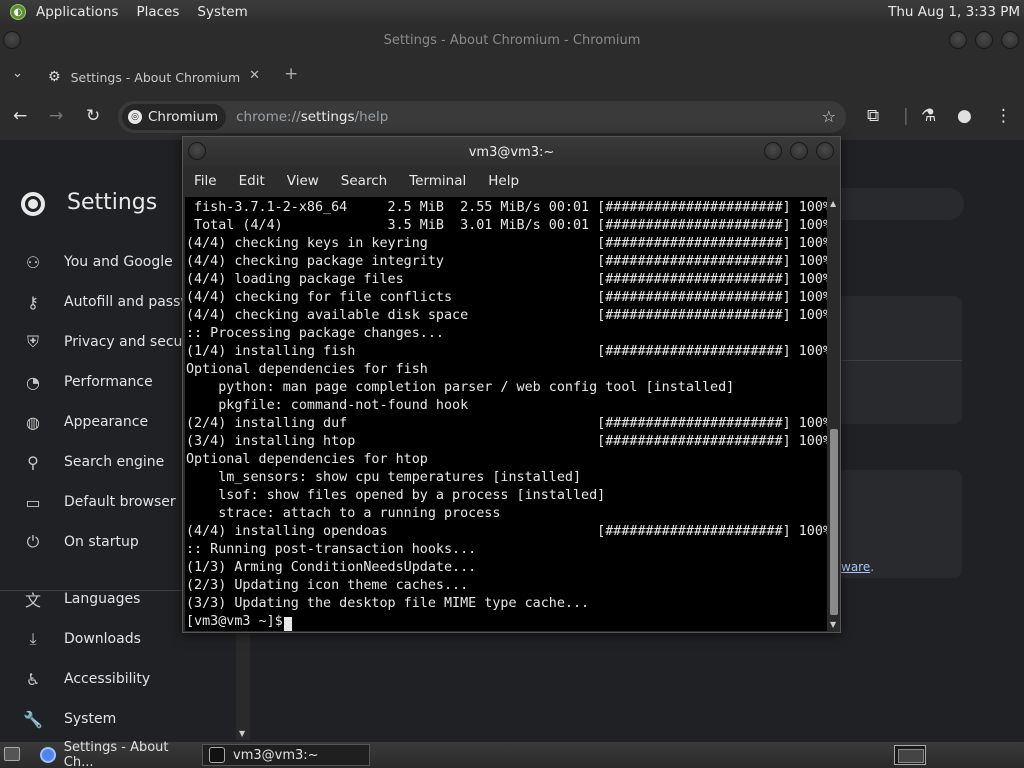 This screenshot has width=1024, height=768. I want to click on back-icon: ←, so click(20, 116).